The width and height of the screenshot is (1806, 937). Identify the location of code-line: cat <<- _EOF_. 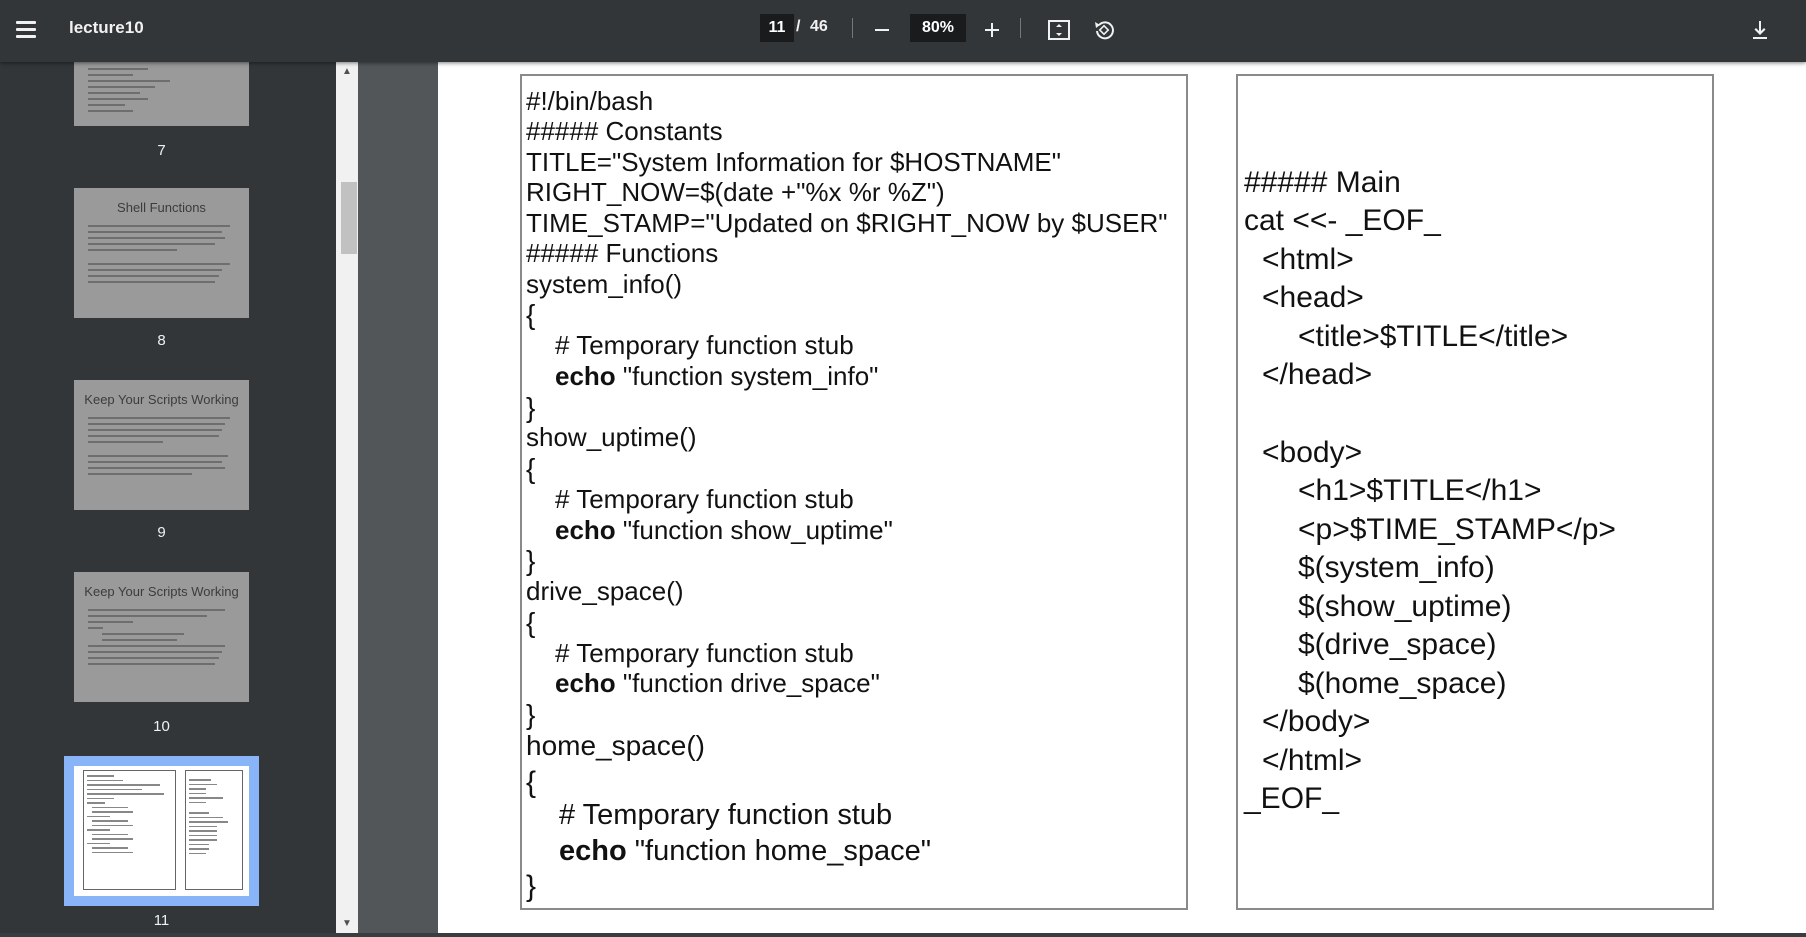
(1342, 220).